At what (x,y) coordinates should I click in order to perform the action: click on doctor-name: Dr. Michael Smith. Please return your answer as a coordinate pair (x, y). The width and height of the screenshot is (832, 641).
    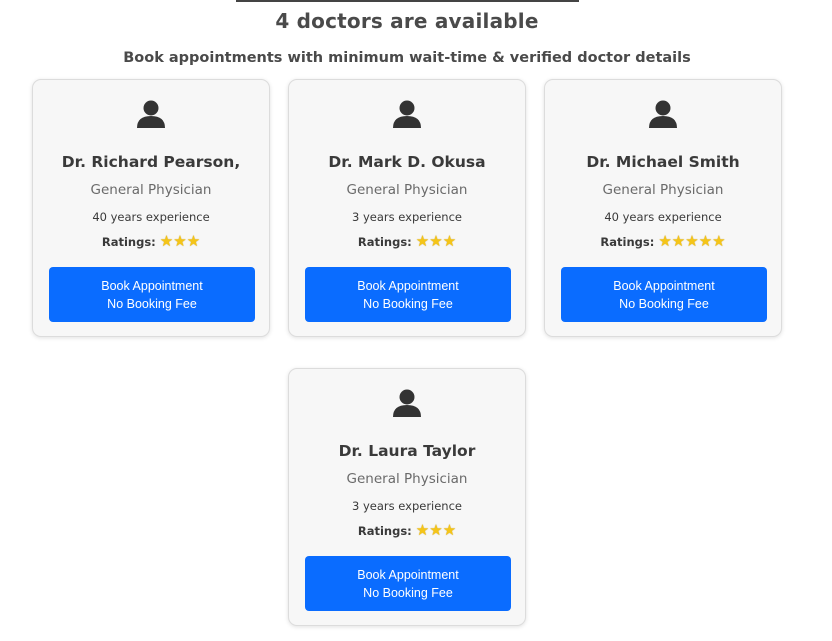
    Looking at the image, I should click on (663, 162).